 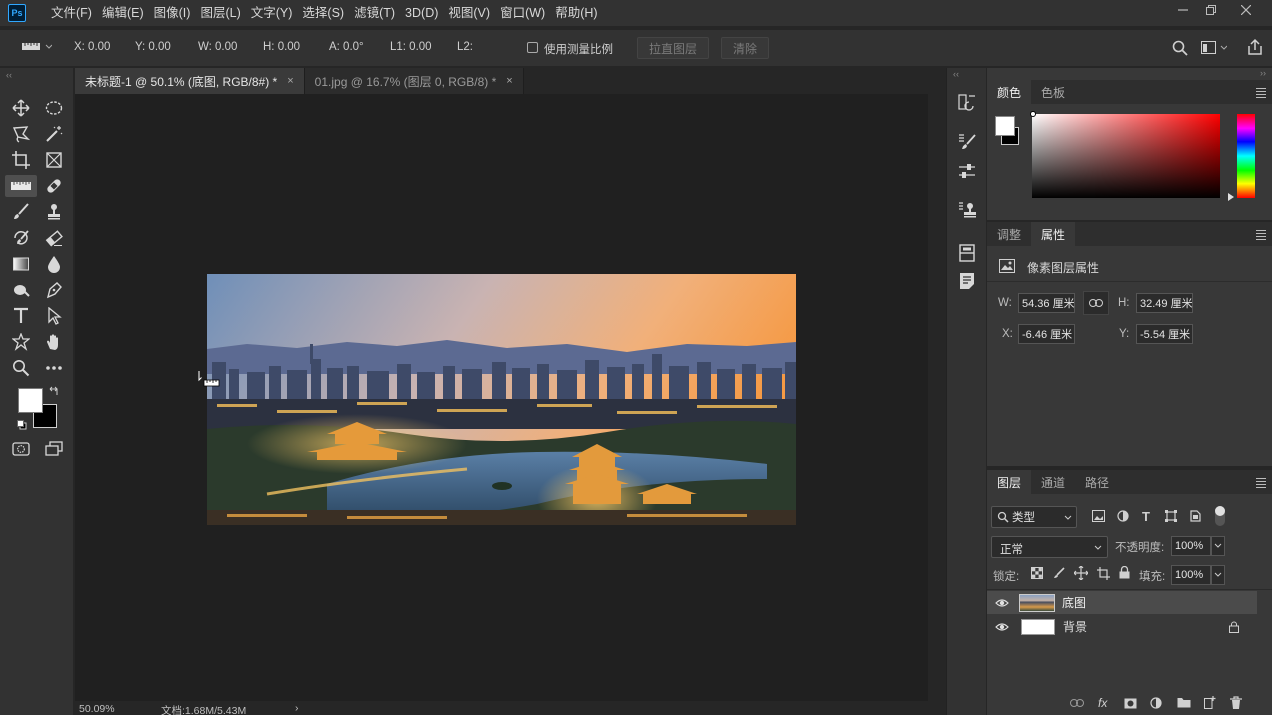 What do you see at coordinates (532, 47) in the screenshot?
I see `use-scale-checkbox` at bounding box center [532, 47].